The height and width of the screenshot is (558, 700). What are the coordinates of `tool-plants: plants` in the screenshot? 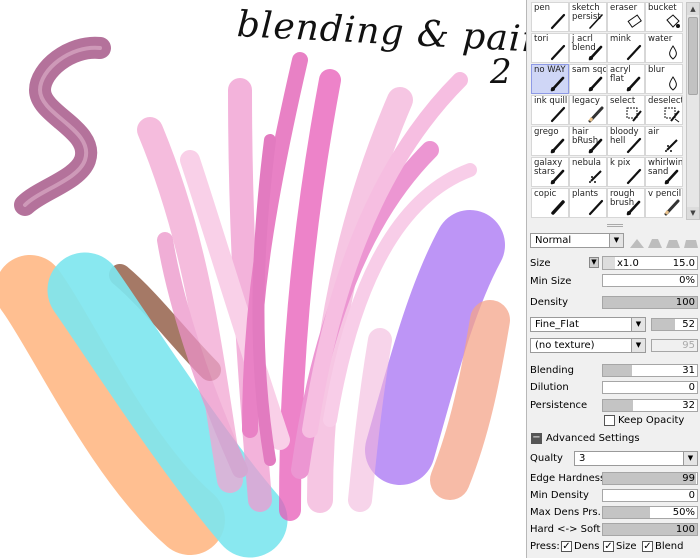 It's located at (588, 203).